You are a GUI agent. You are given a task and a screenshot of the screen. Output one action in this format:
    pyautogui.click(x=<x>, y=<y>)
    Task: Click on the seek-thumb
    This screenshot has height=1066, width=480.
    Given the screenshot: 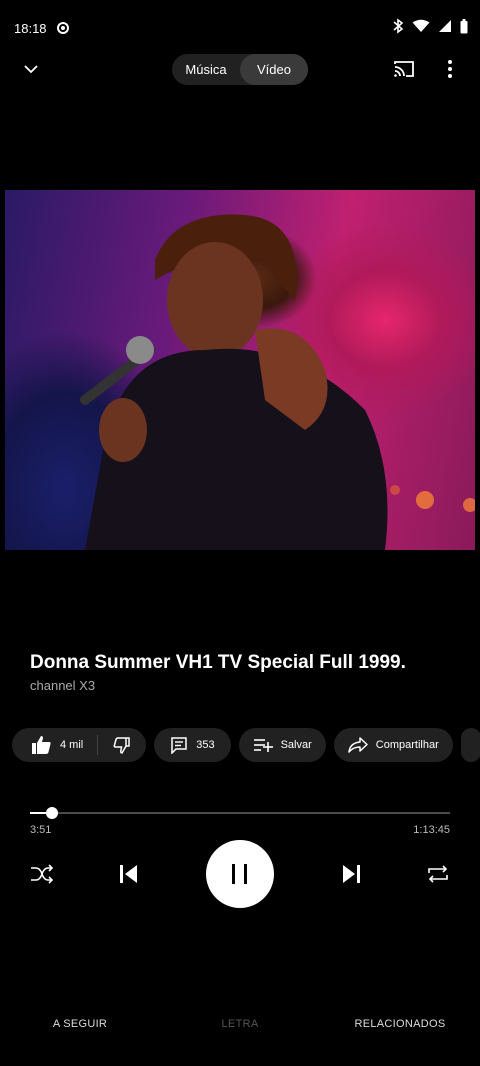 What is the action you would take?
    pyautogui.click(x=51, y=813)
    